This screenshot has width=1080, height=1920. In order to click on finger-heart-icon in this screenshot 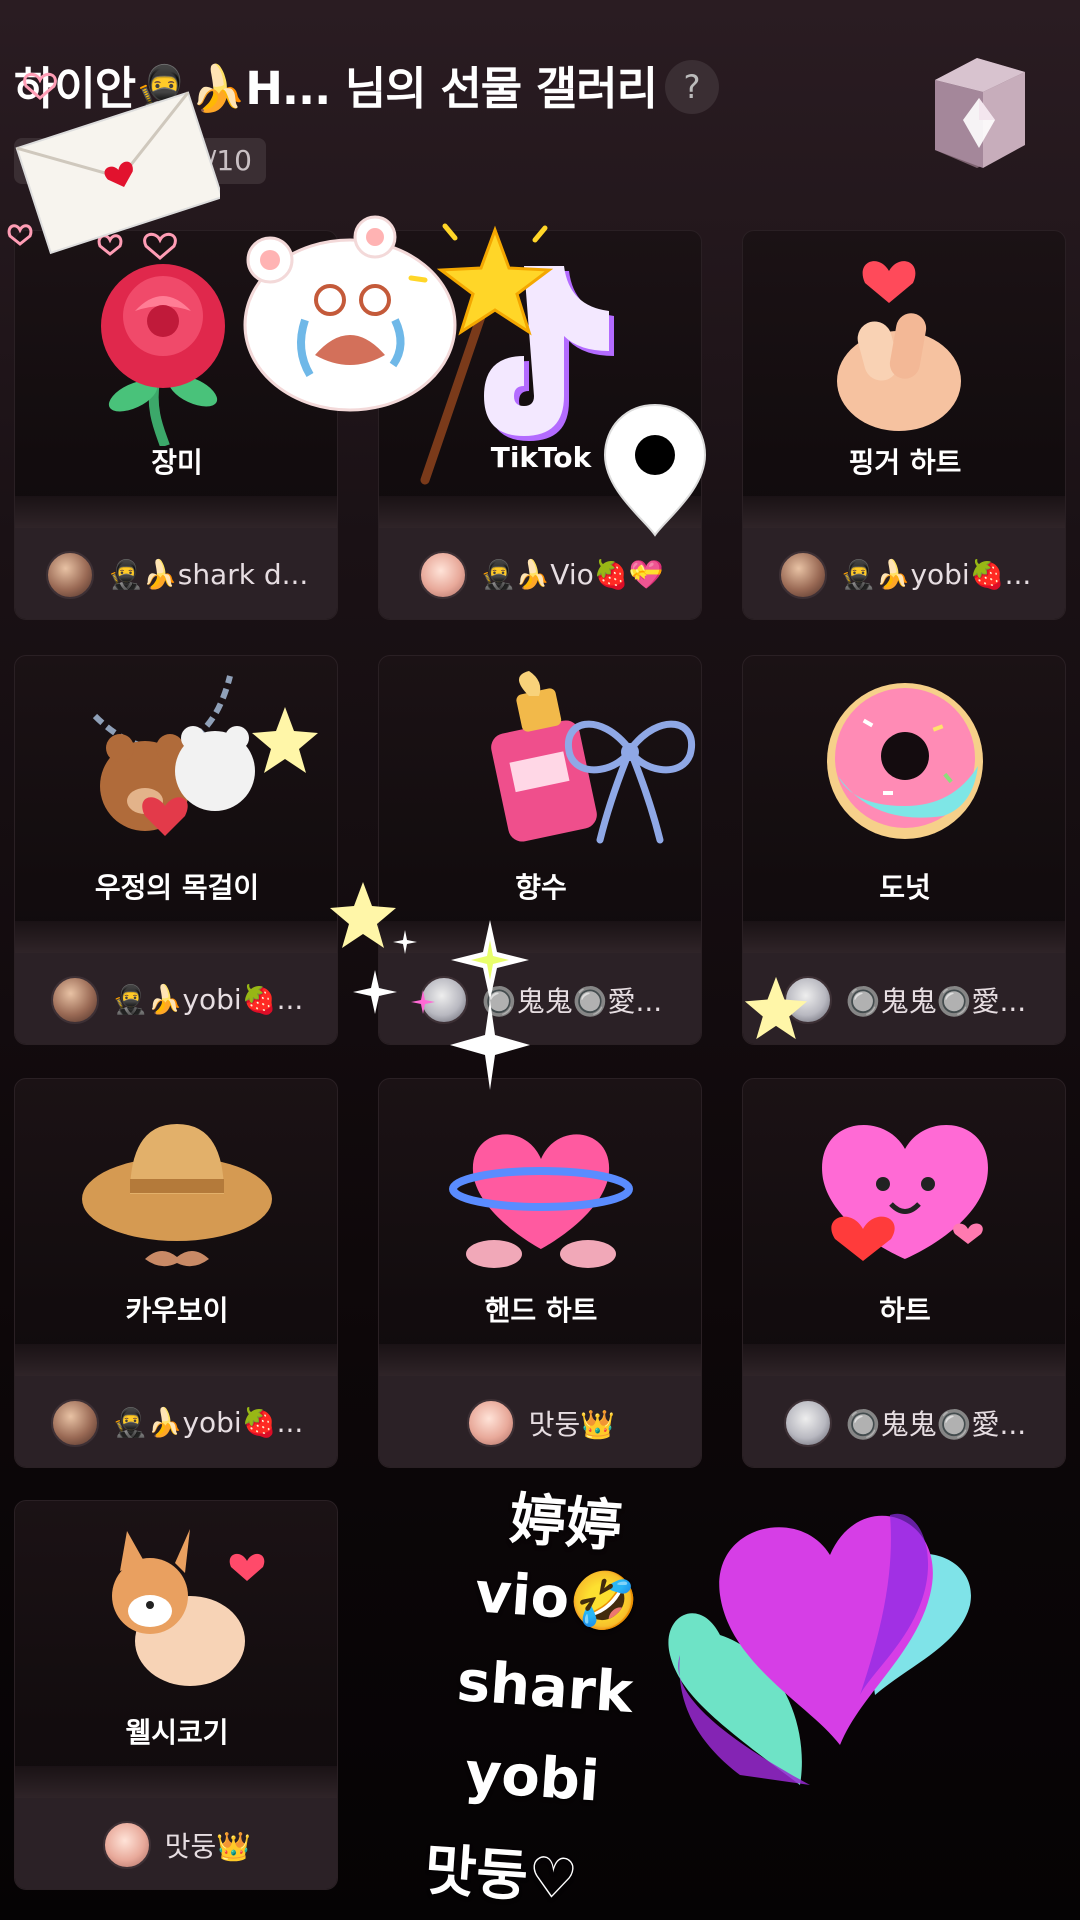, I will do `click(899, 346)`.